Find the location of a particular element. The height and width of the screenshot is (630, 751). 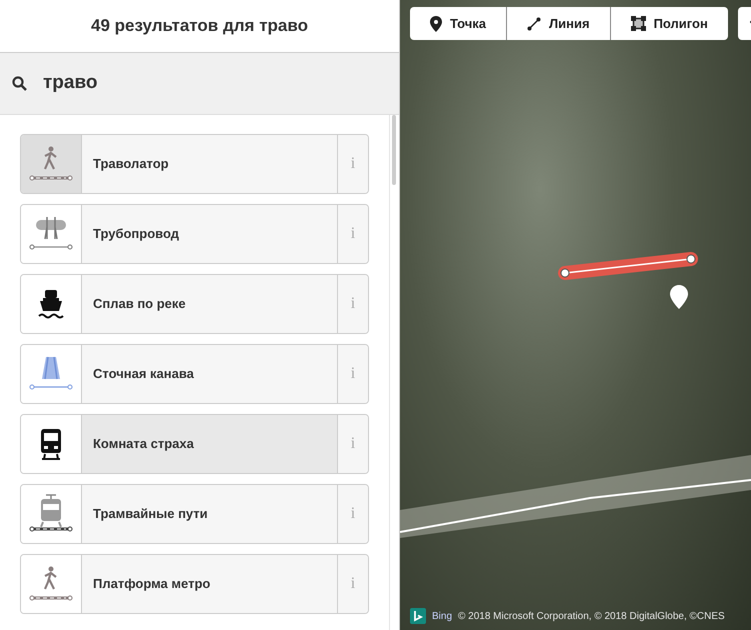

preset-item: Сплав по реке i is located at coordinates (194, 304).